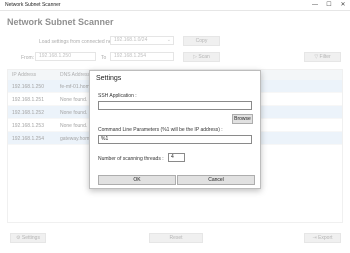 The image size is (350, 253). I want to click on dialog-title: Settings, so click(109, 78).